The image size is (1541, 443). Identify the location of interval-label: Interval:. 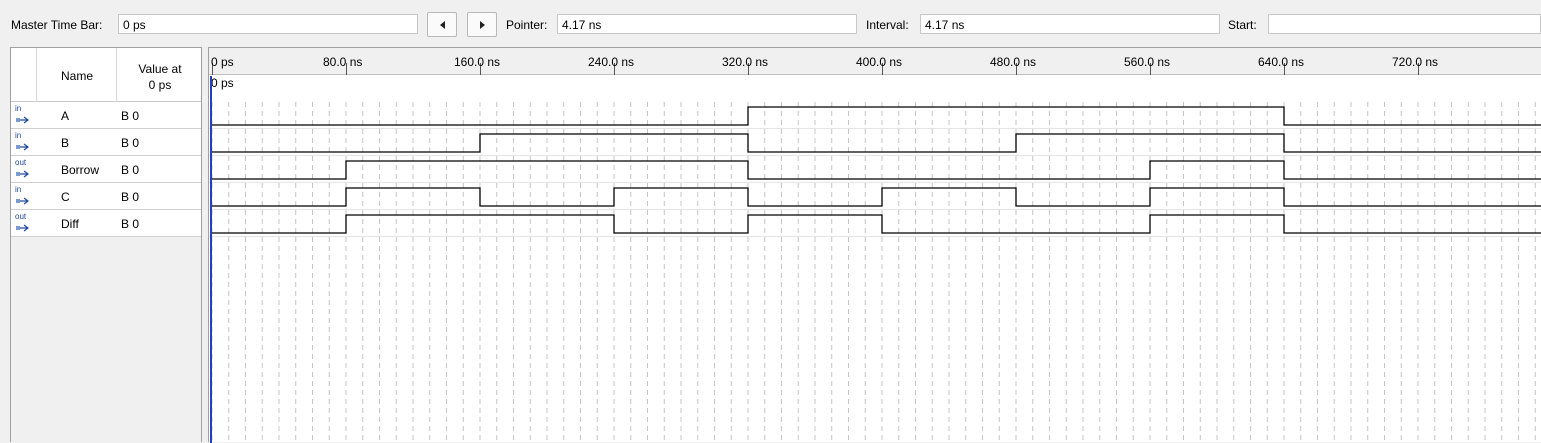
(887, 25).